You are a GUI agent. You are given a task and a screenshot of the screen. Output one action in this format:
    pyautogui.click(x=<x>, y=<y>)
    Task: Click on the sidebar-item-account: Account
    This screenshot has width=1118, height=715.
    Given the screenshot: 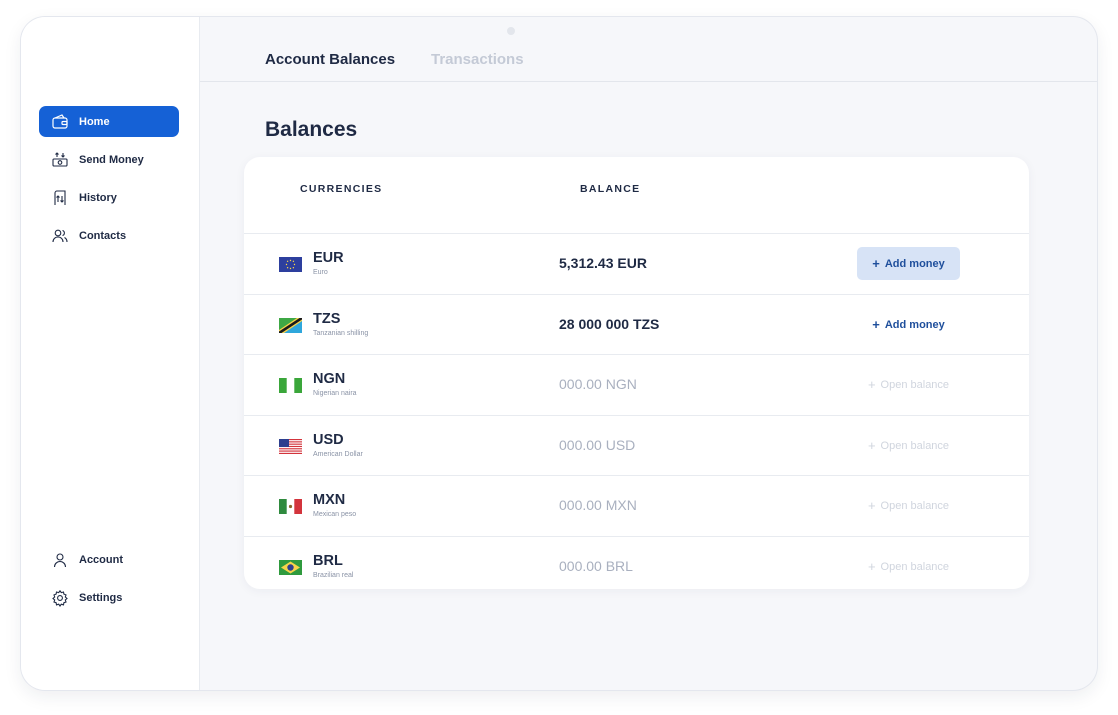 What is the action you would take?
    pyautogui.click(x=109, y=559)
    